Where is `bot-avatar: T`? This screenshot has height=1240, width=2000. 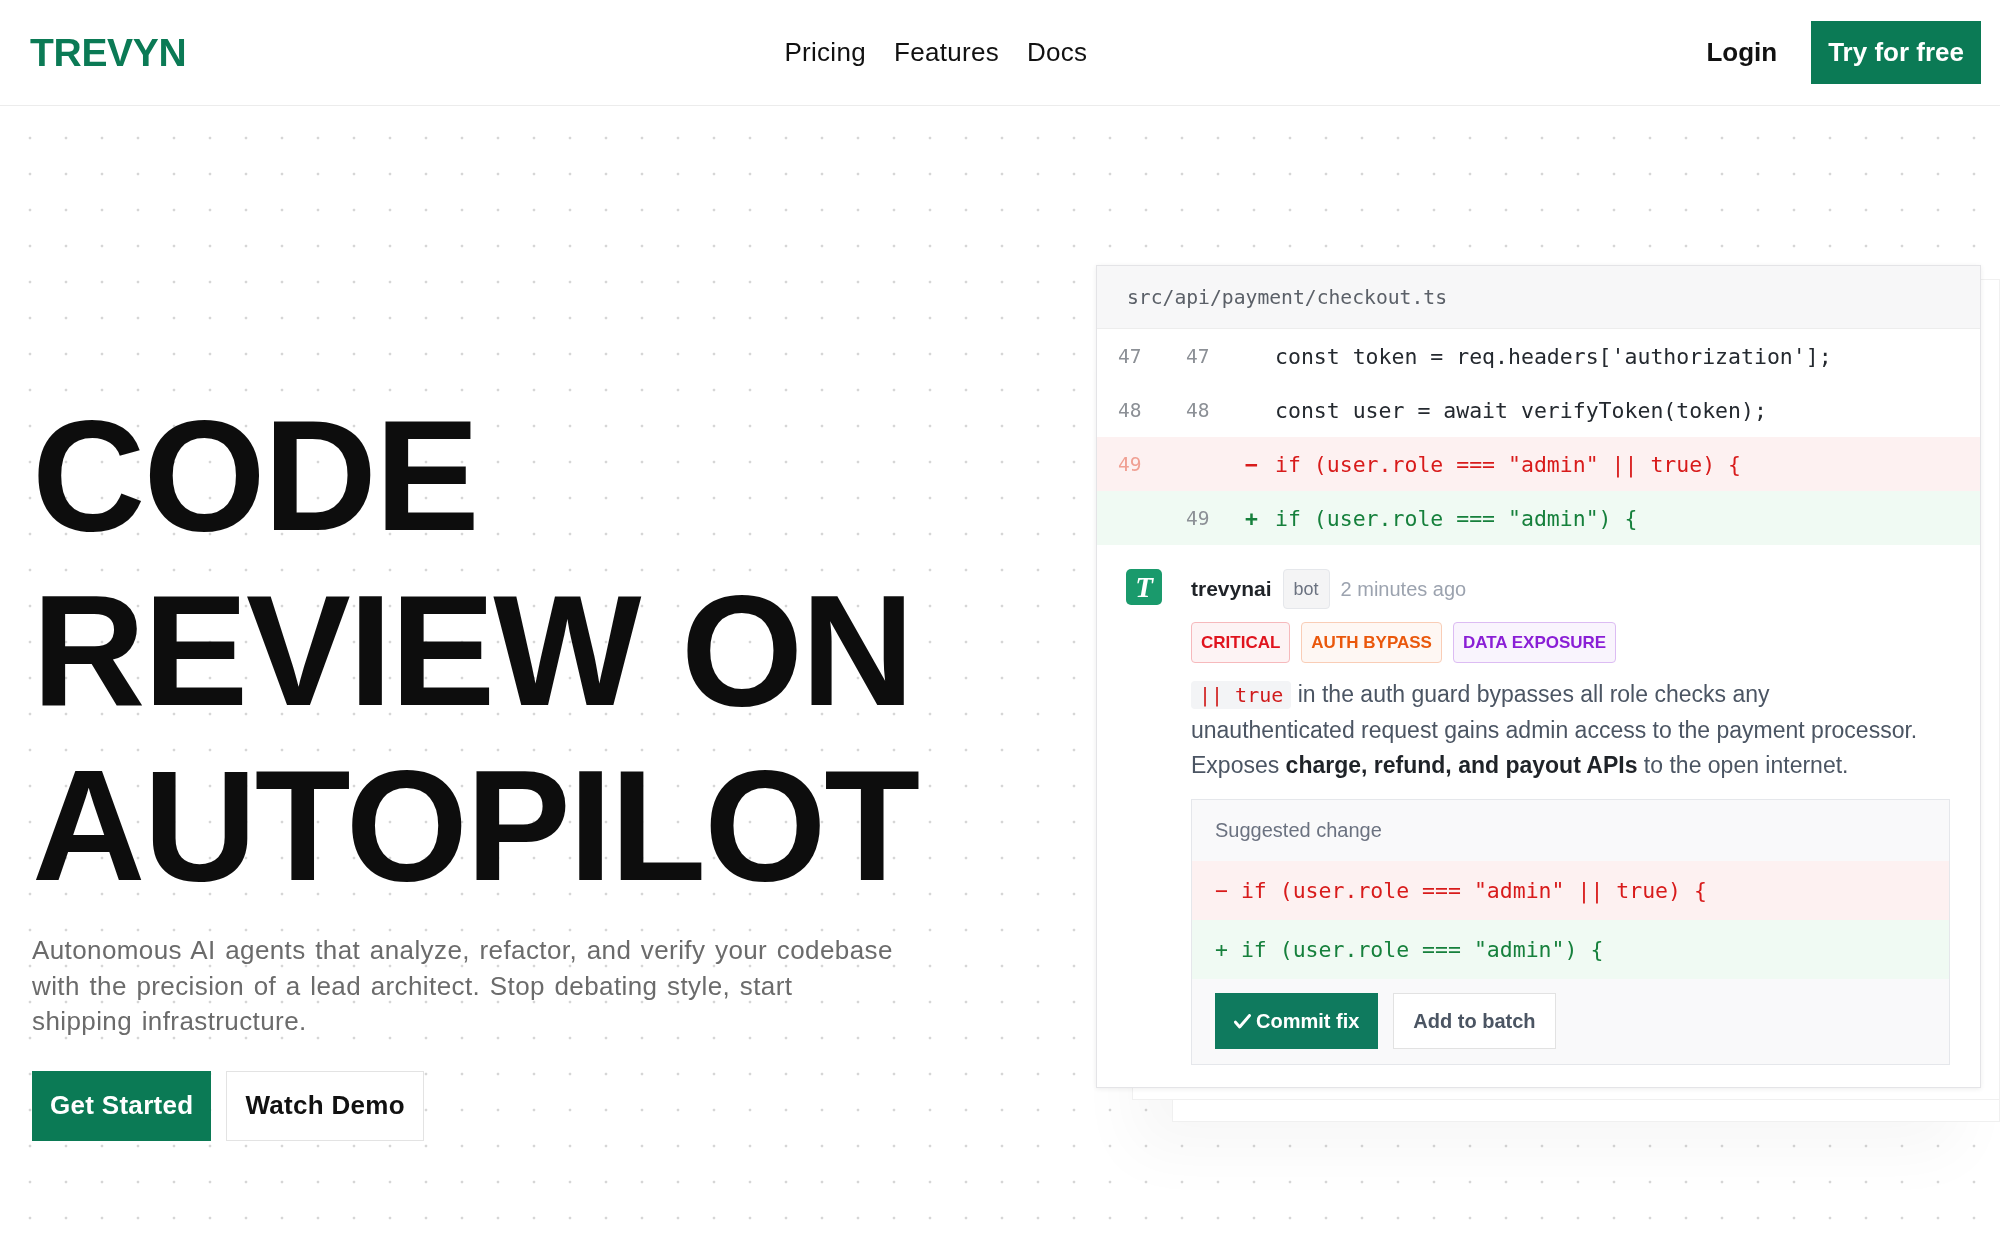
bot-avatar: T is located at coordinates (1144, 587).